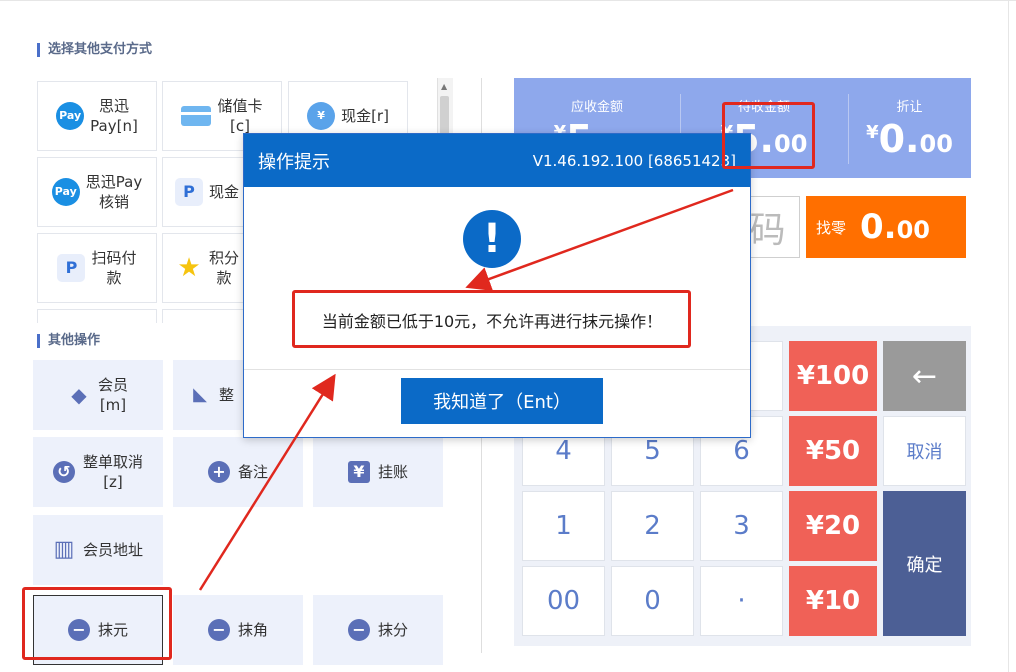 The image size is (1016, 672). I want to click on annotation-arrow-bottom, so click(267, 482).